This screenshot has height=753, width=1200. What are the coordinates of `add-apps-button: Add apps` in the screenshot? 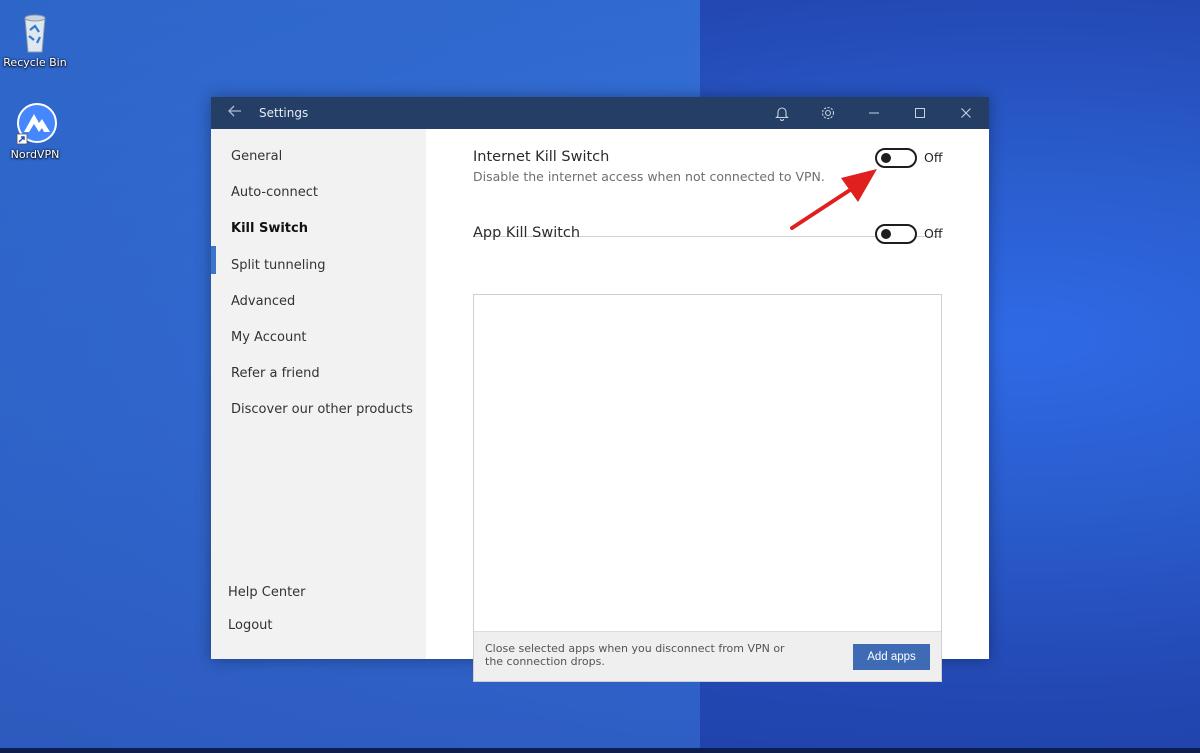 It's located at (891, 657).